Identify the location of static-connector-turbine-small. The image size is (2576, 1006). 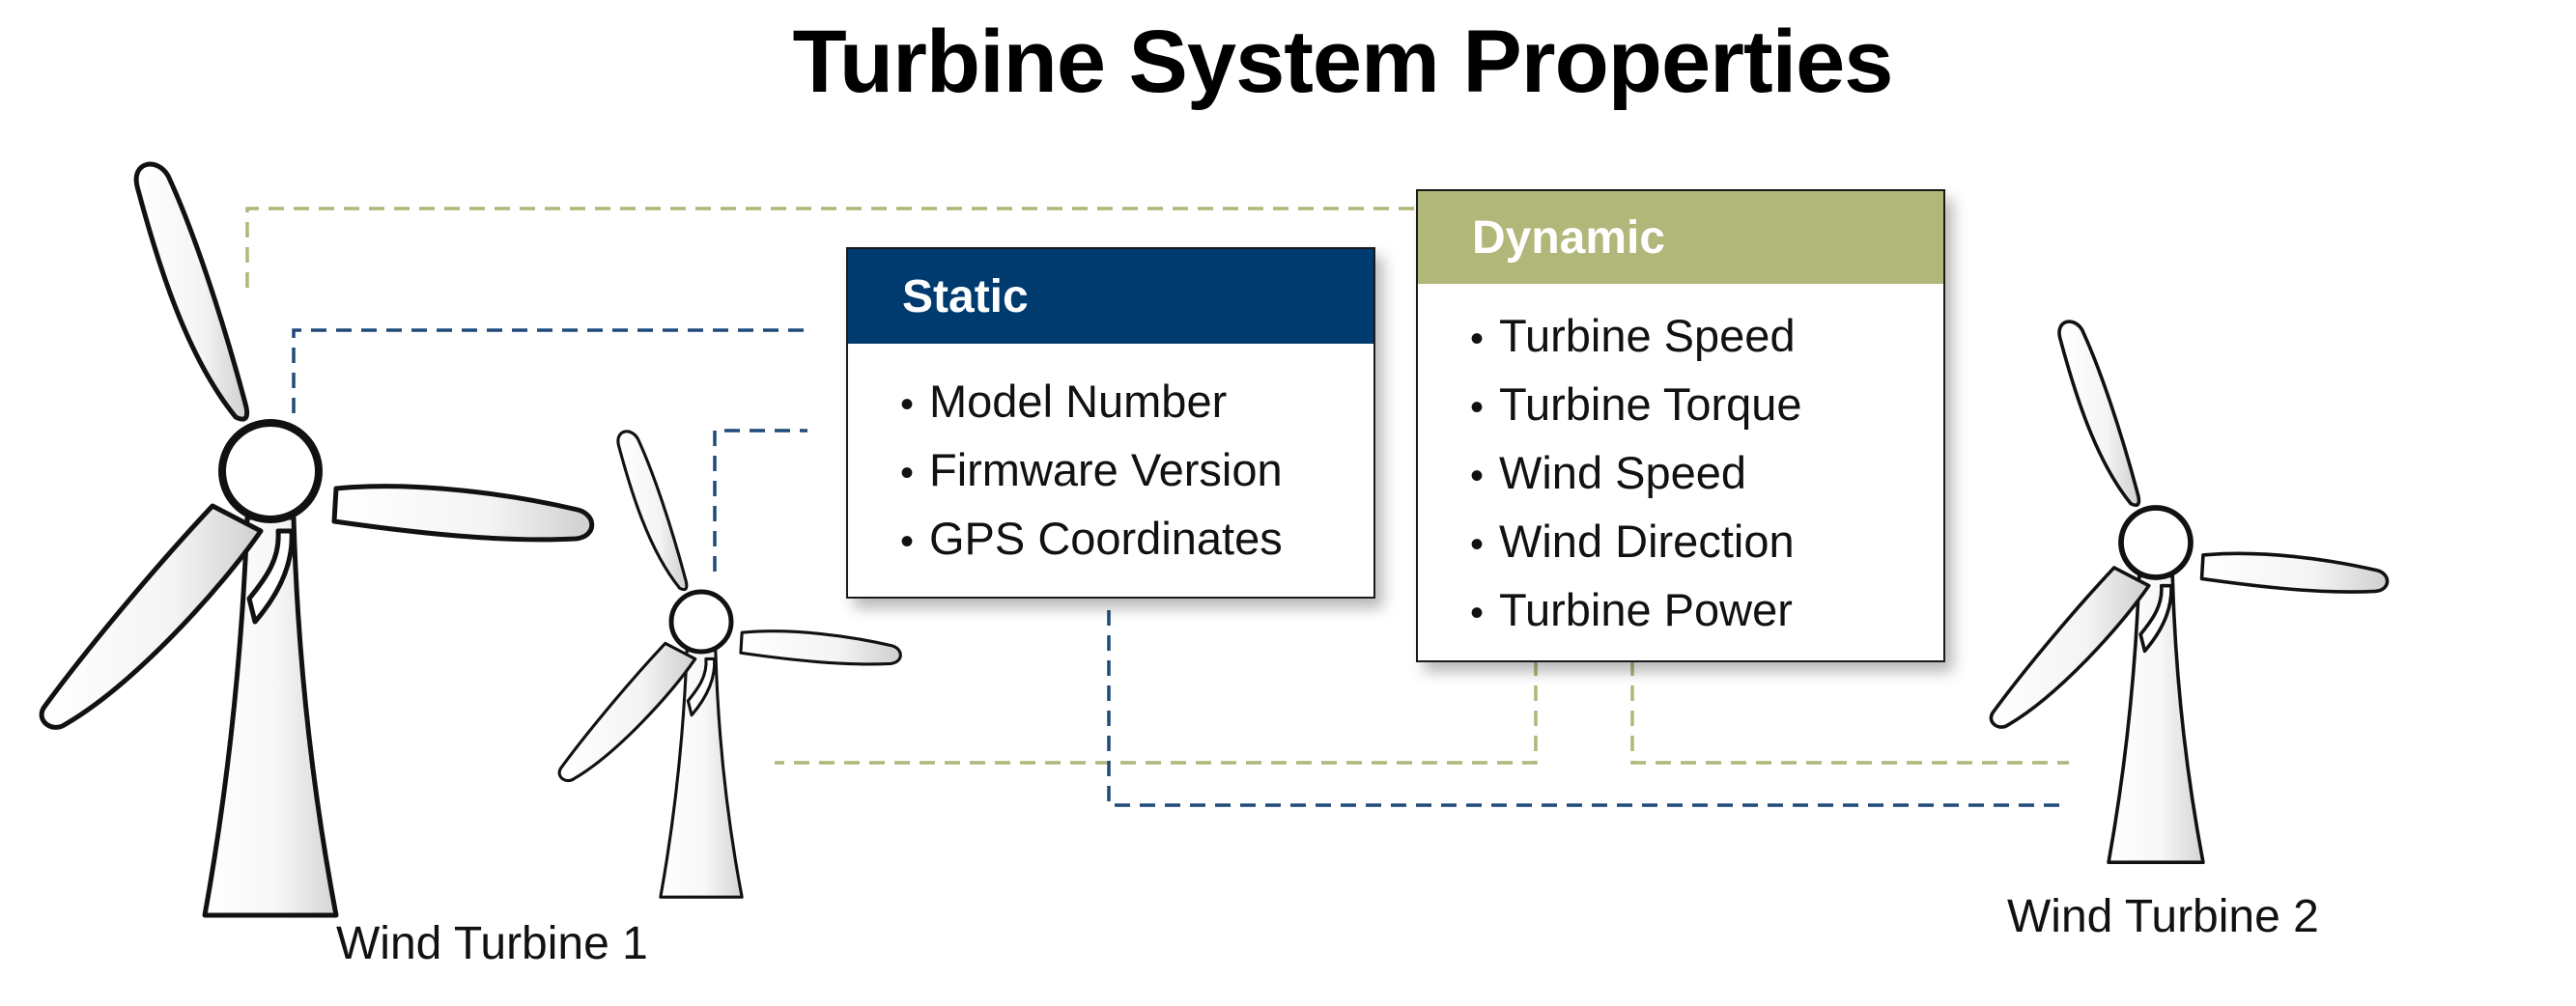
(760, 500).